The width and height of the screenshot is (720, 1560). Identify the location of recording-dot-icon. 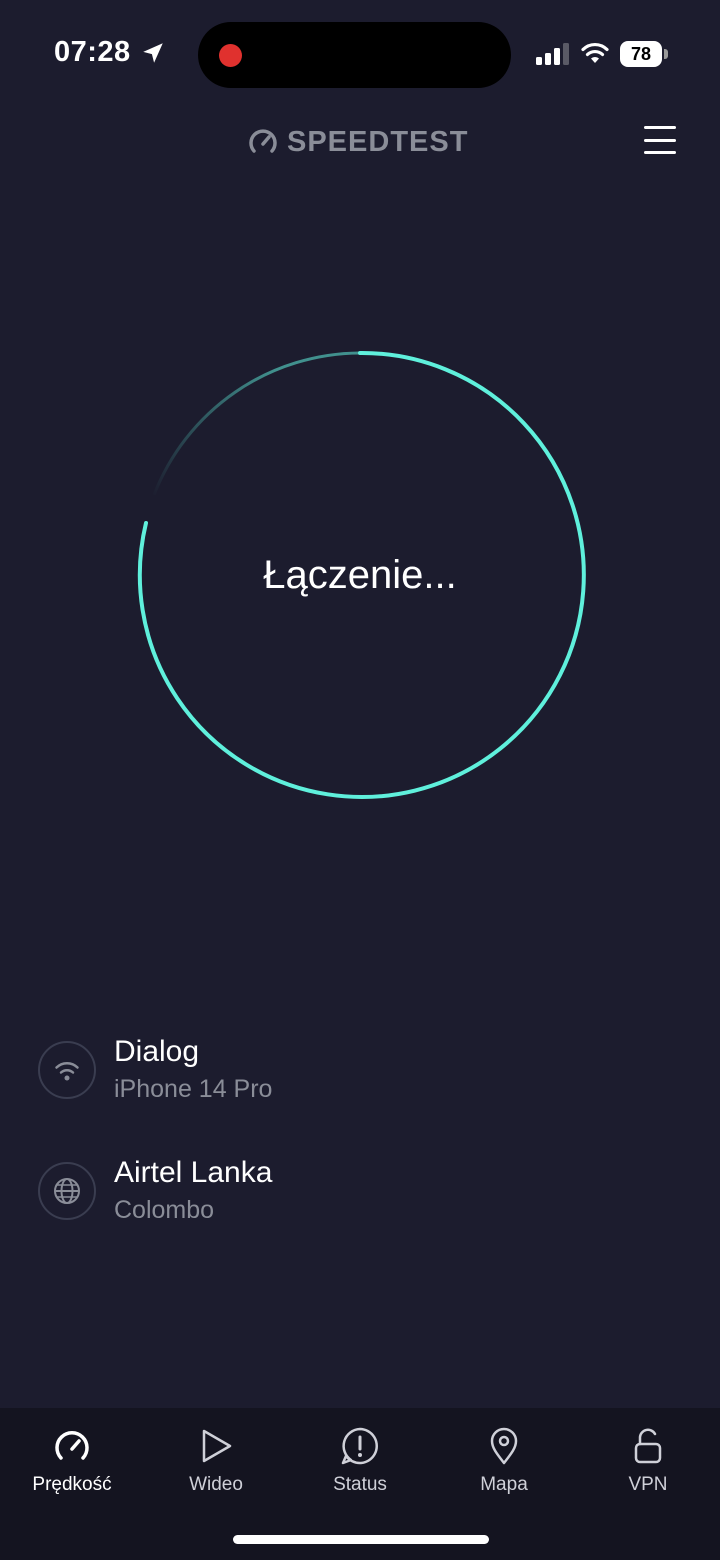
(230, 55).